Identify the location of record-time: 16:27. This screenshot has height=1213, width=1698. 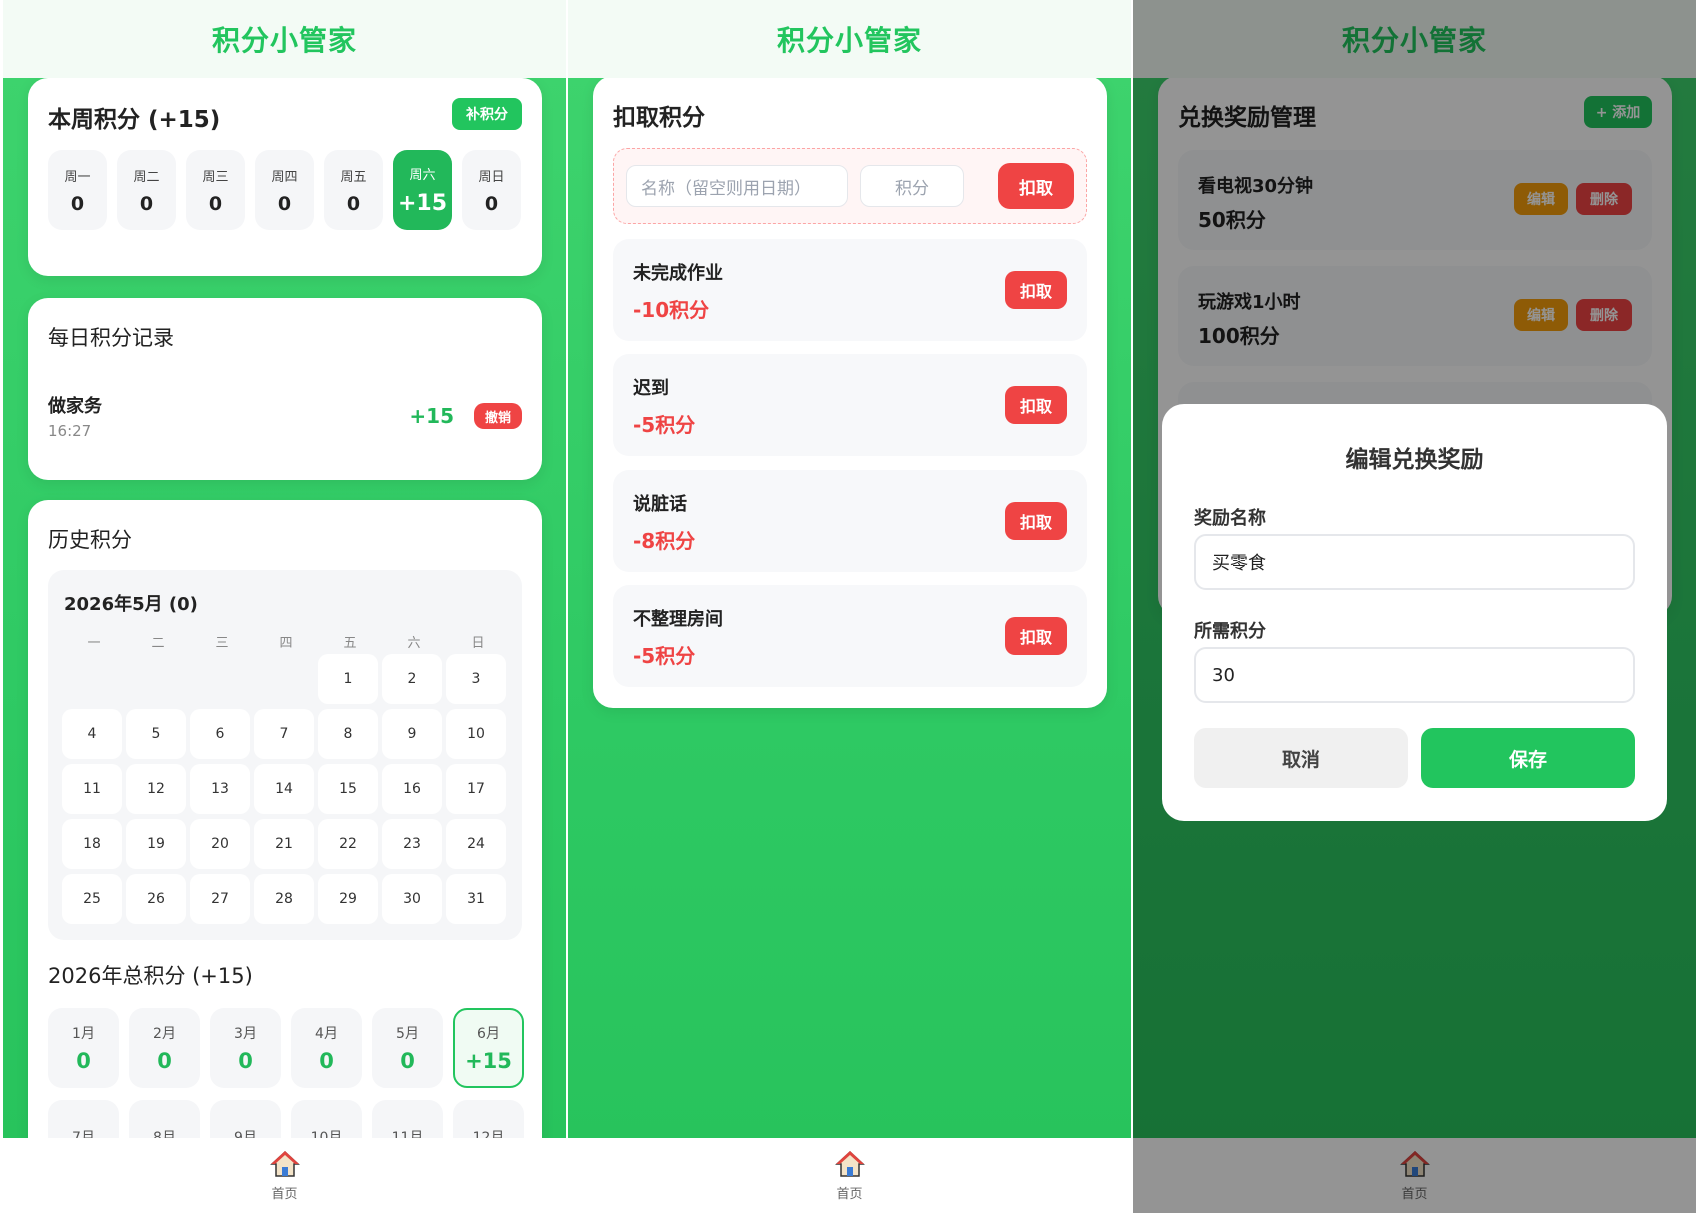
(70, 431).